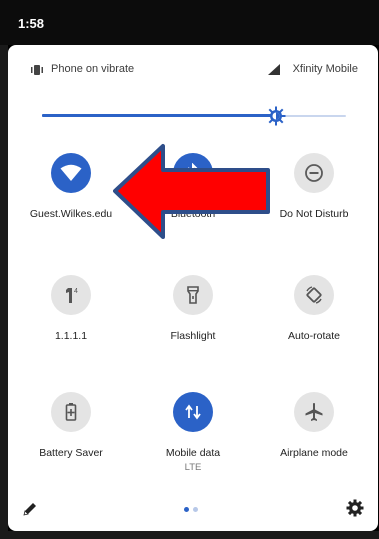 The height and width of the screenshot is (539, 379). I want to click on wifi-button, so click(71, 173).